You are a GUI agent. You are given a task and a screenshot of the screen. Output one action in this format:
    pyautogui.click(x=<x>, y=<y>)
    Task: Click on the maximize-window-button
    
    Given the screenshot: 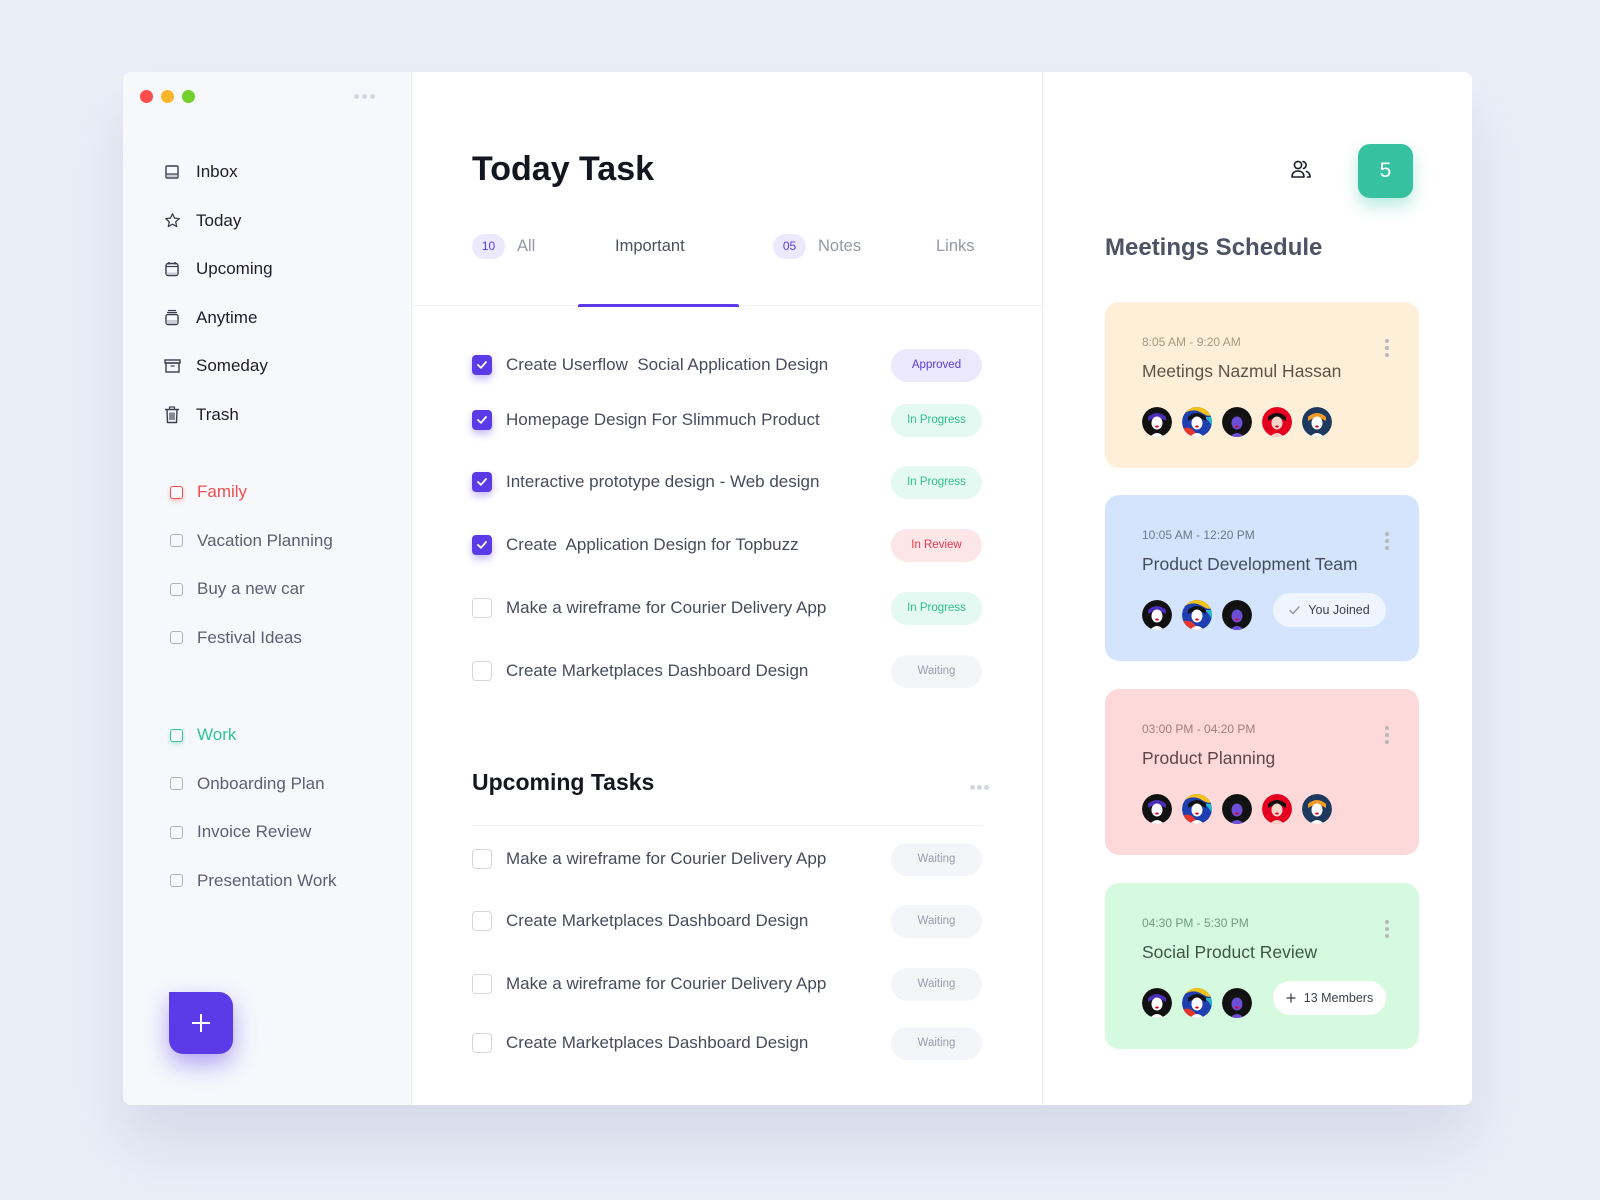 What is the action you would take?
    pyautogui.click(x=188, y=96)
    